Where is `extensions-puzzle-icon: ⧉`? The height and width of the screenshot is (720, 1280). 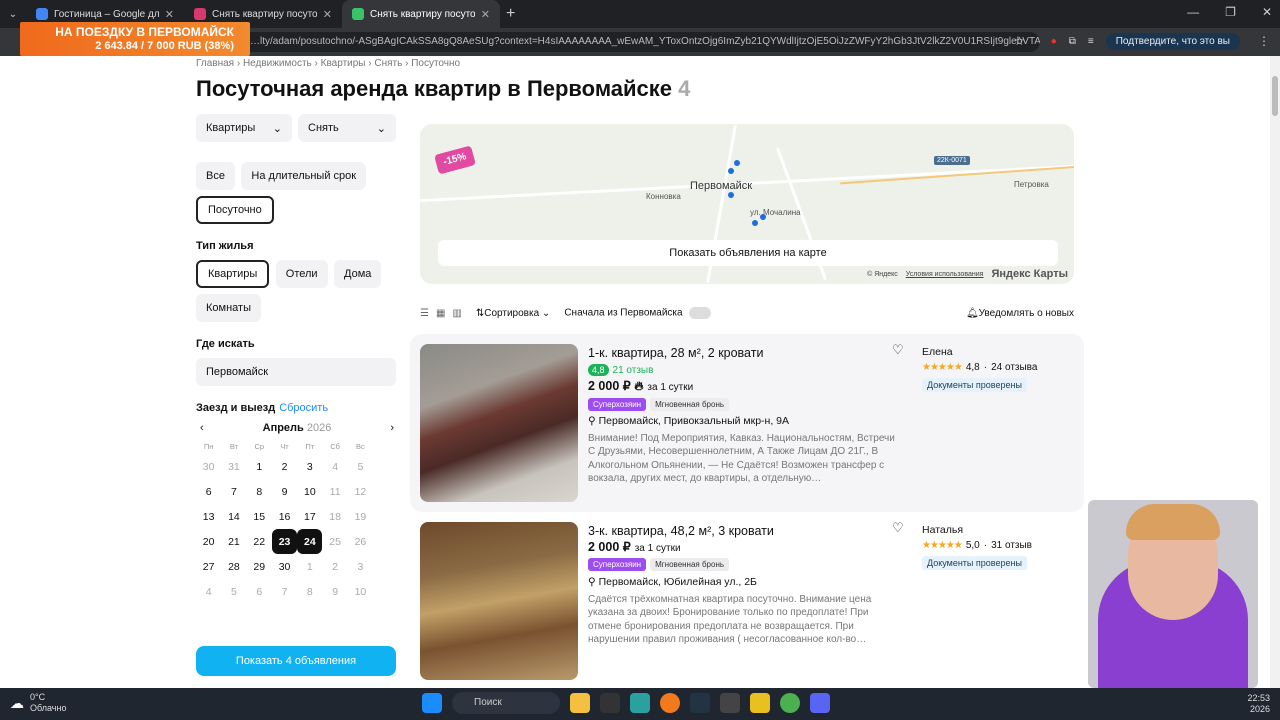
extensions-puzzle-icon: ⧉ is located at coordinates (1072, 41).